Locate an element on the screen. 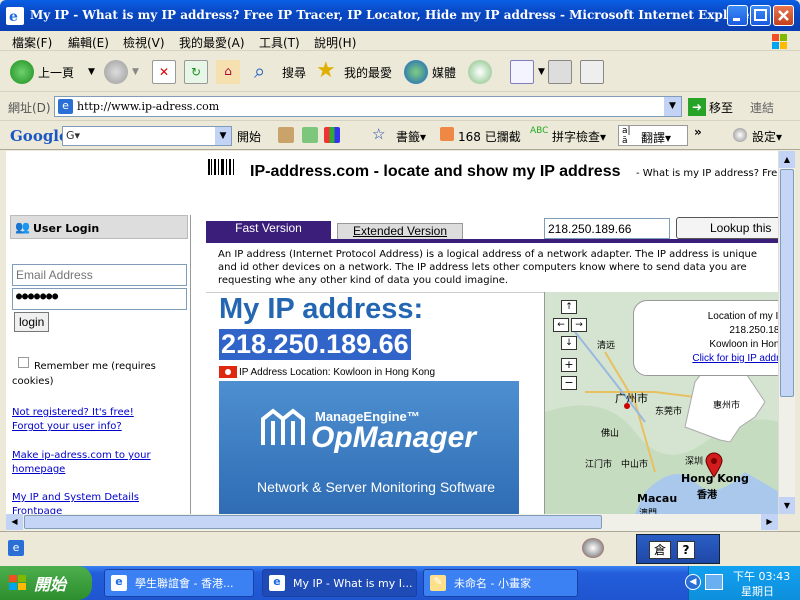 This screenshot has width=800, height=600. scroll-right-icon: ▶ is located at coordinates (769, 522).